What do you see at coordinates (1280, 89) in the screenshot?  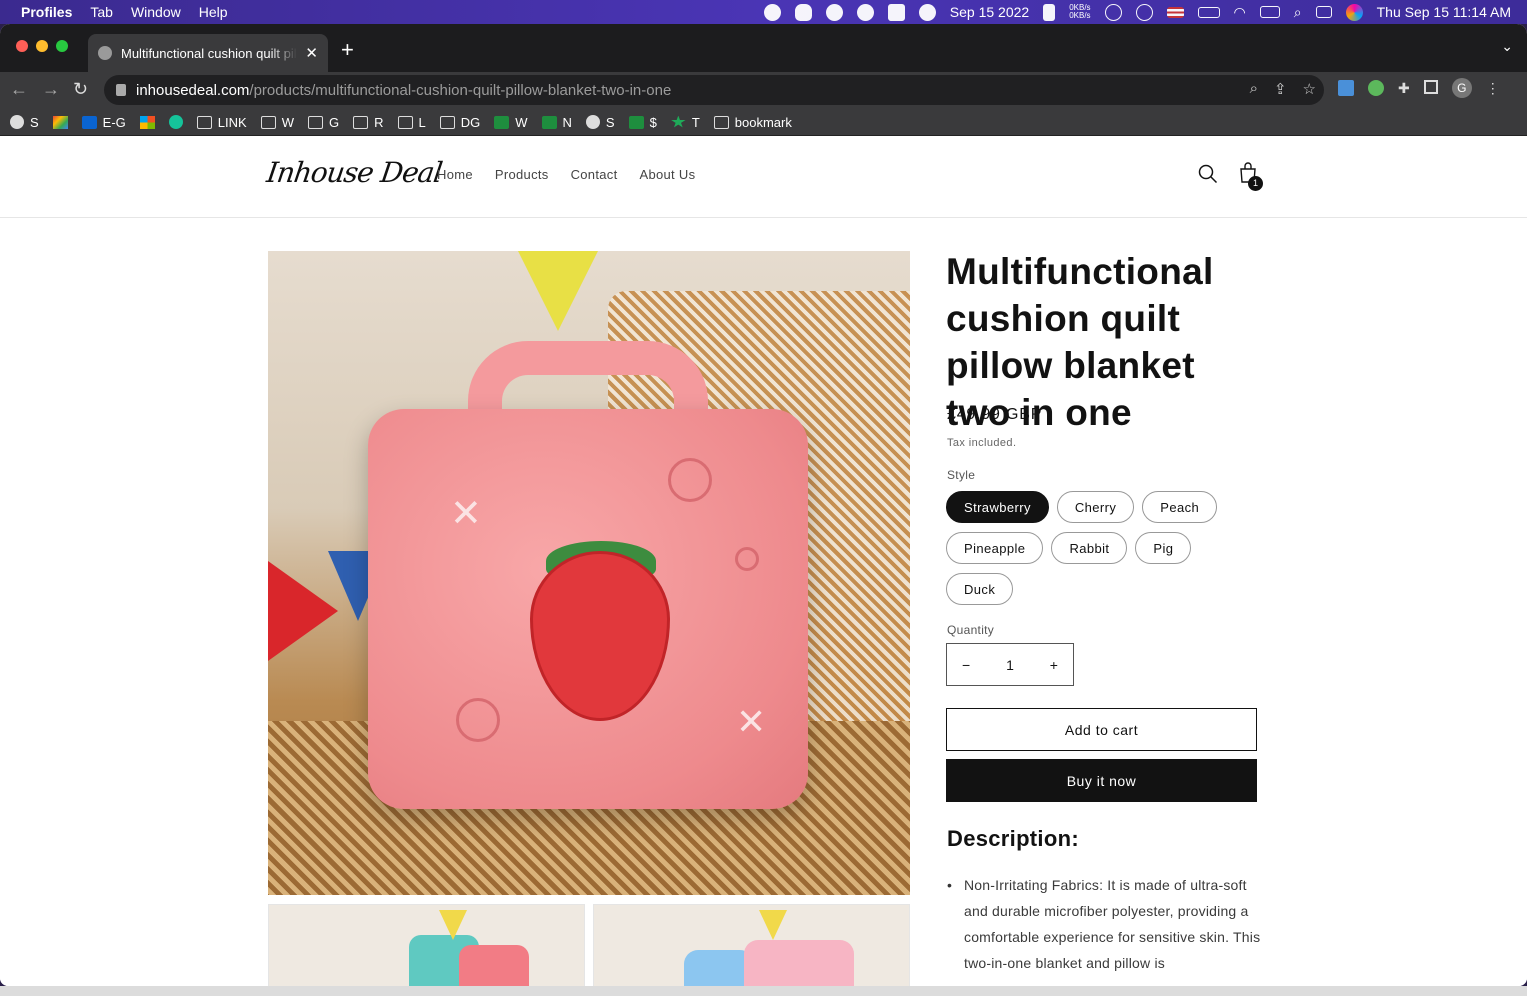 I see `share-icon: ⇪` at bounding box center [1280, 89].